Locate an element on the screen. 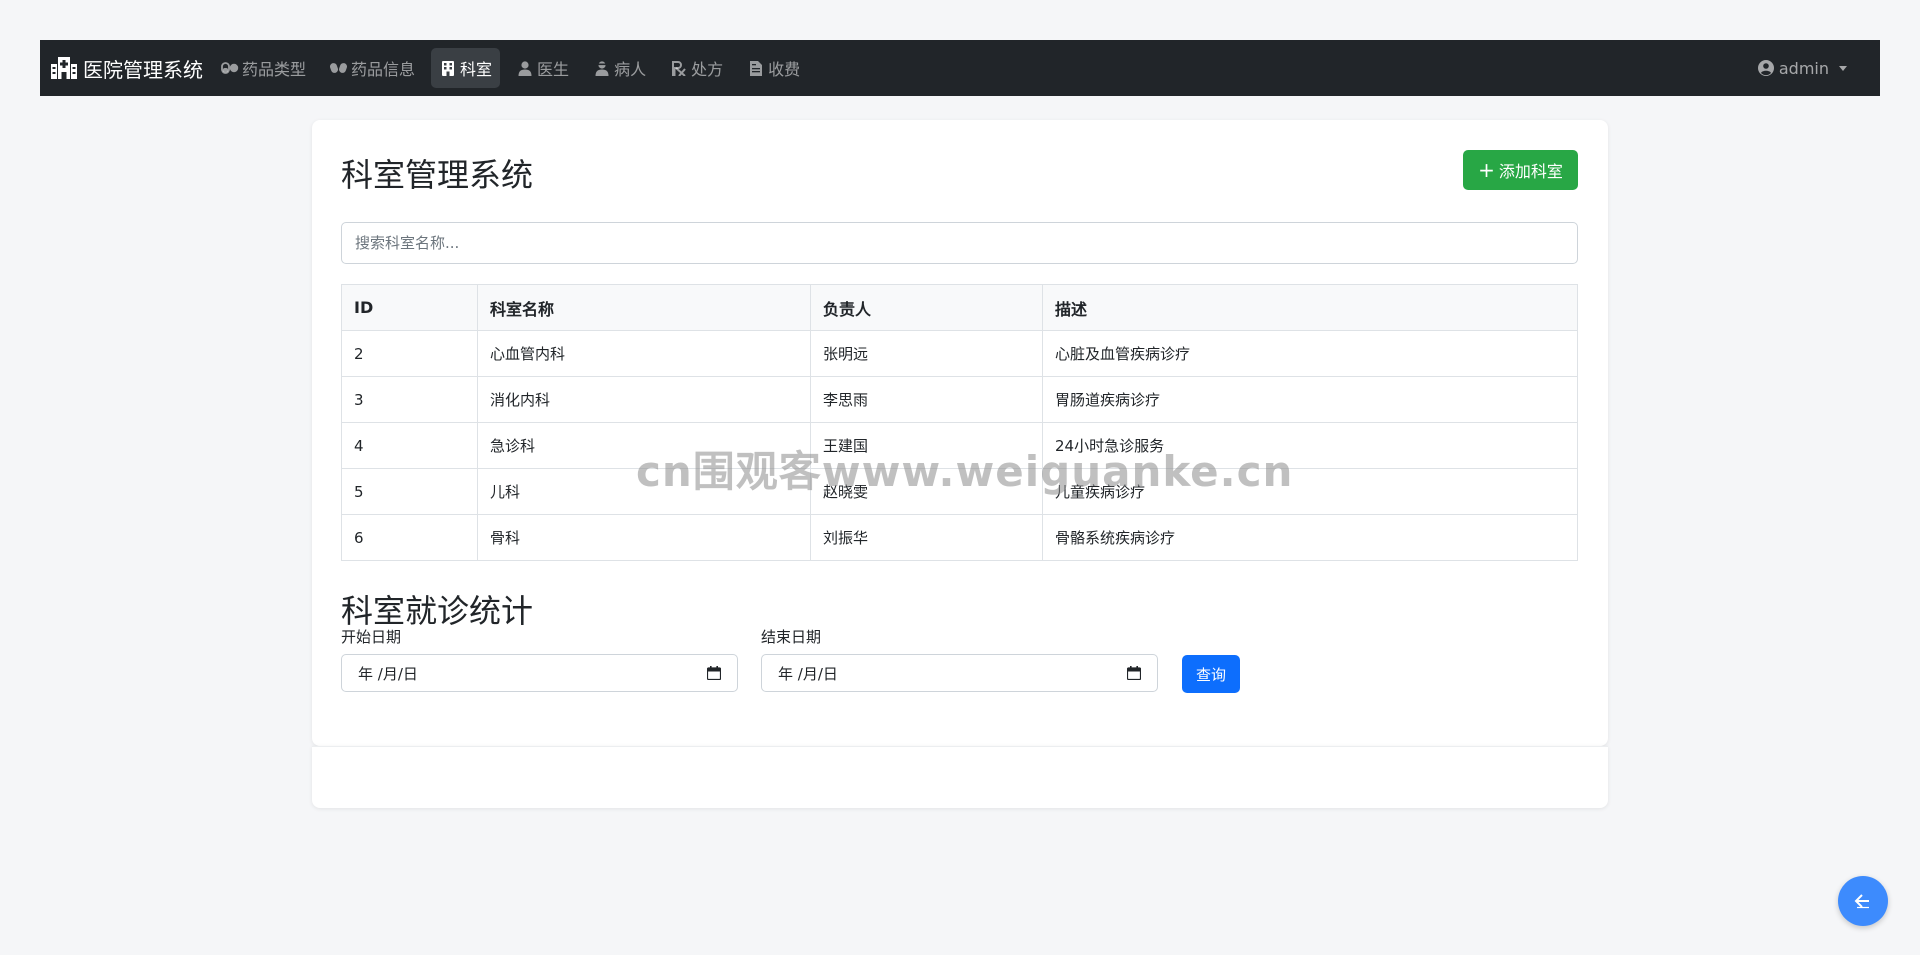 The height and width of the screenshot is (955, 1920). pills-icon is located at coordinates (230, 68).